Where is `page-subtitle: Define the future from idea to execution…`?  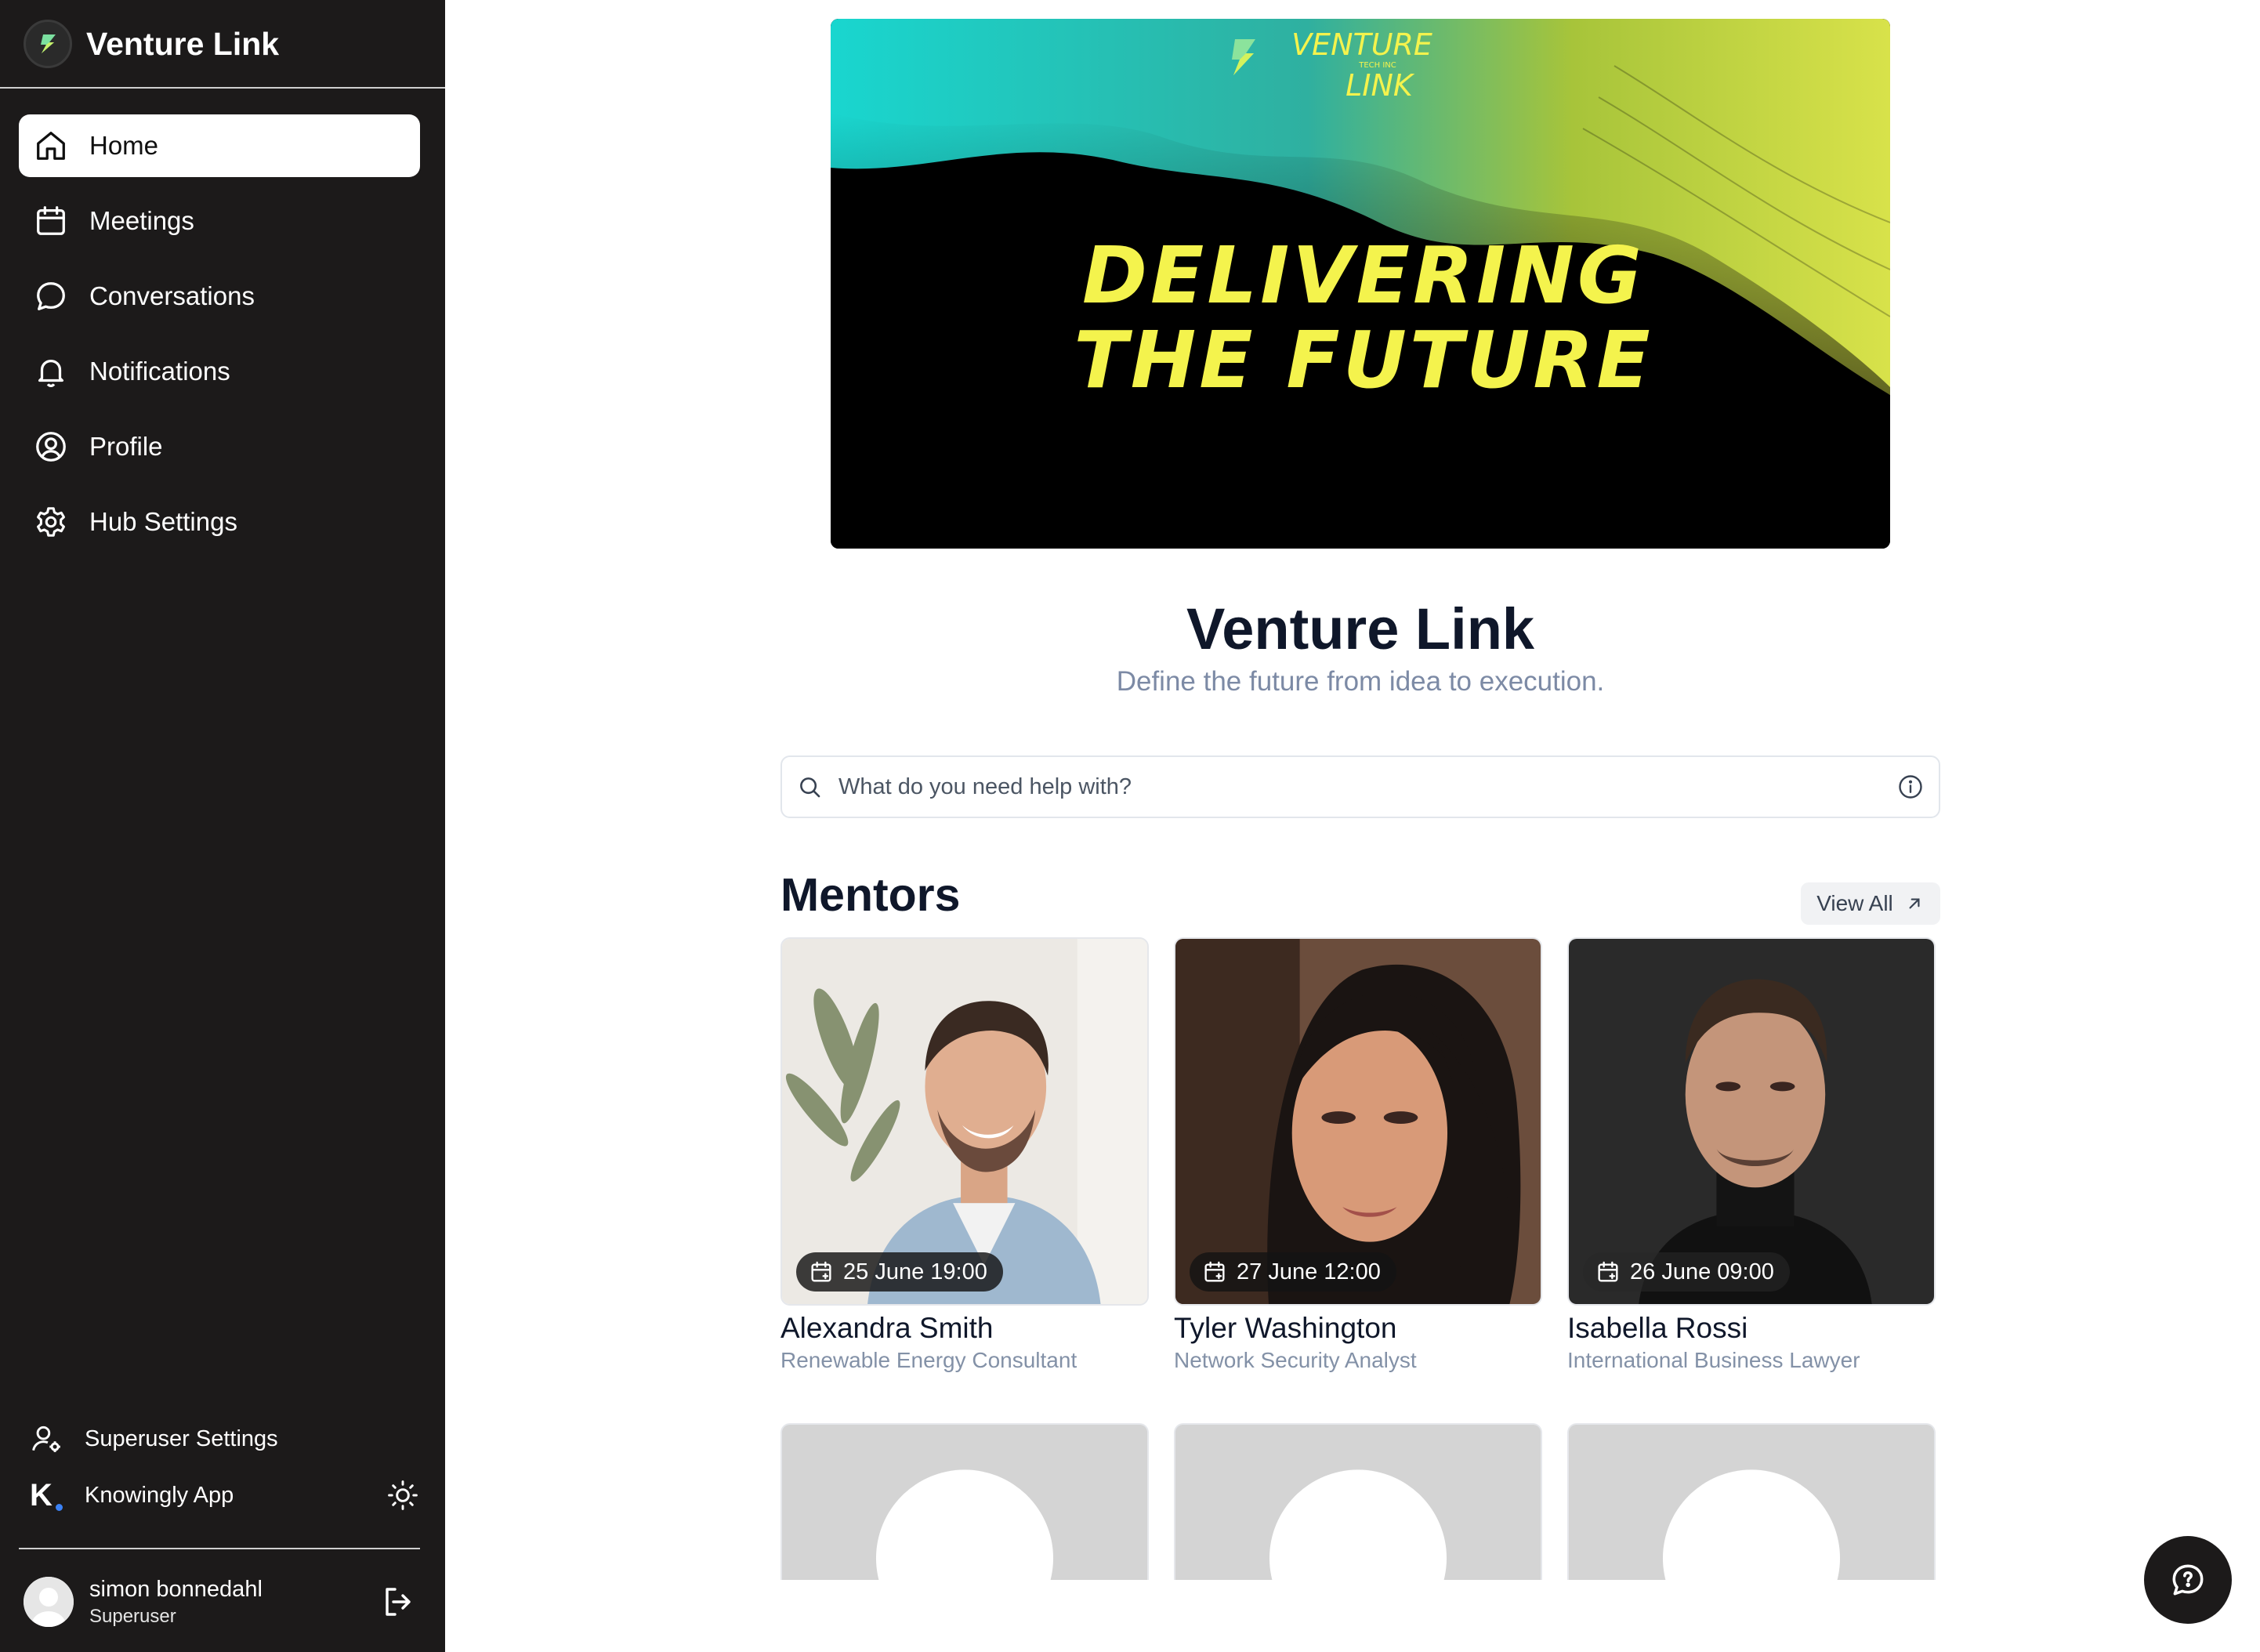 page-subtitle: Define the future from idea to execution… is located at coordinates (1360, 681).